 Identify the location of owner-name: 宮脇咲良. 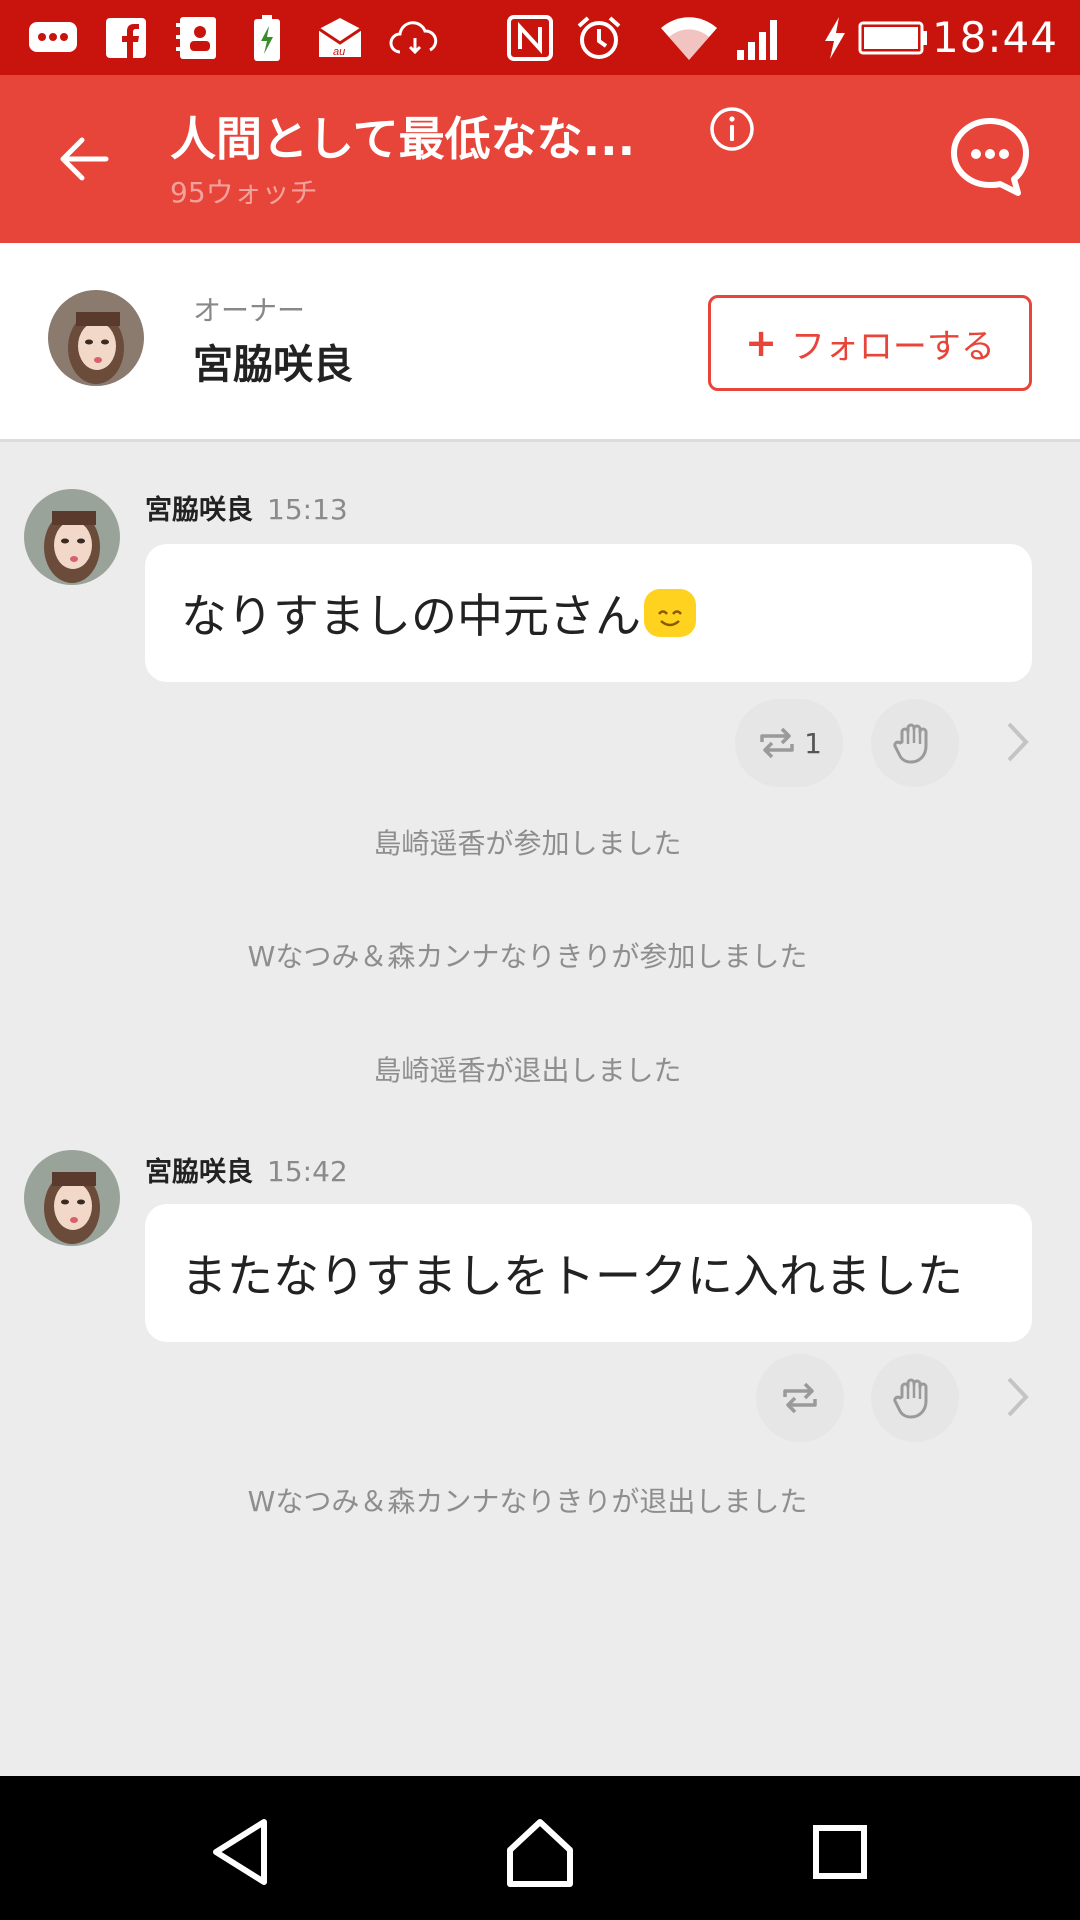
(273, 365).